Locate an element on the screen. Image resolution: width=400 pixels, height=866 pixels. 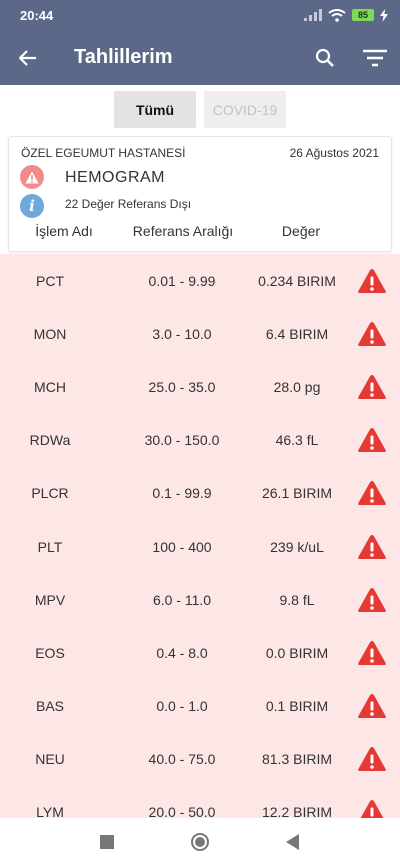
result-value: 0.234 BIRIM is located at coordinates (297, 280).